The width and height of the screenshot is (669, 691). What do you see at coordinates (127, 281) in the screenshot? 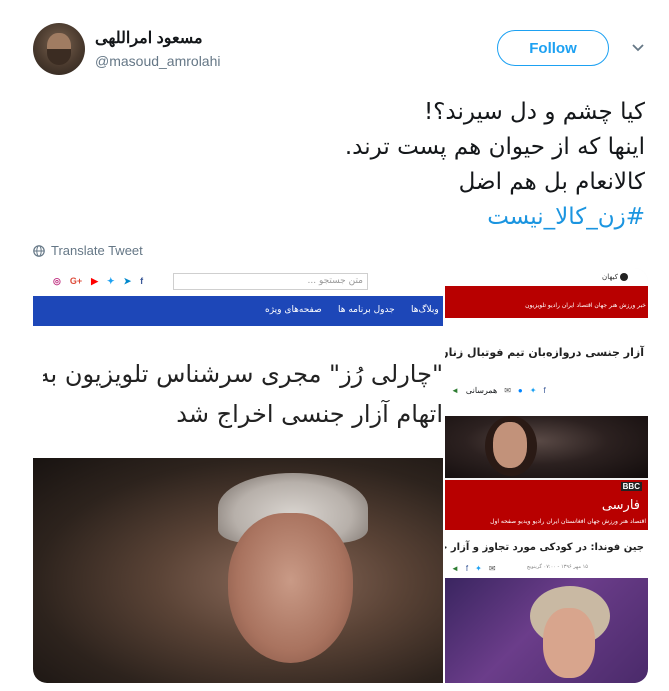
I see `telegram-icon: ➤` at bounding box center [127, 281].